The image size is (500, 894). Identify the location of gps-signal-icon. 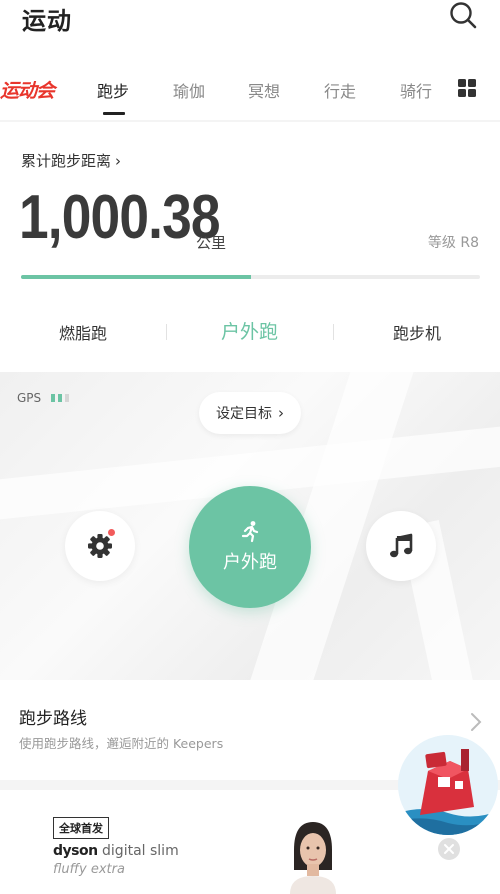
(60, 398).